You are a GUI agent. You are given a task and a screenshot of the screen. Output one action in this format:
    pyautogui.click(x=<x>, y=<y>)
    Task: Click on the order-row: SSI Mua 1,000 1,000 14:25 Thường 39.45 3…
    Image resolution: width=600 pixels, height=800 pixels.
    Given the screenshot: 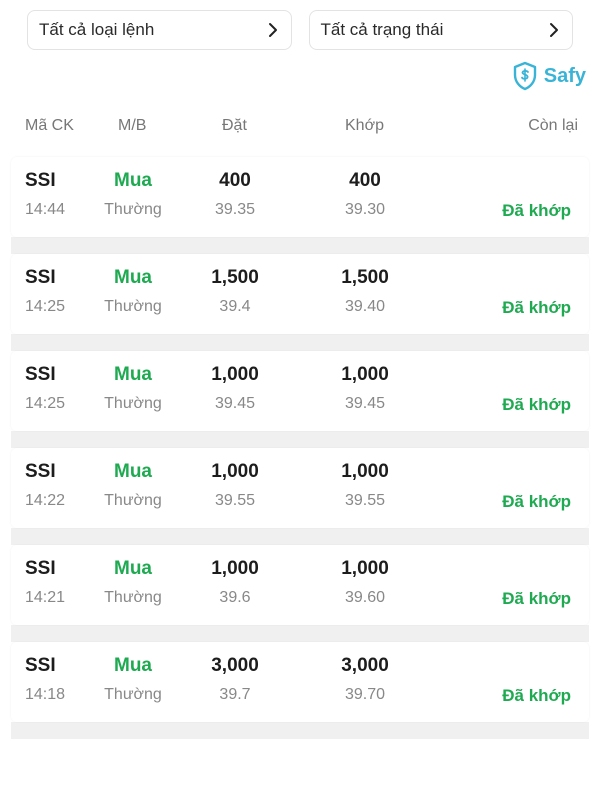 What is the action you would take?
    pyautogui.click(x=300, y=391)
    